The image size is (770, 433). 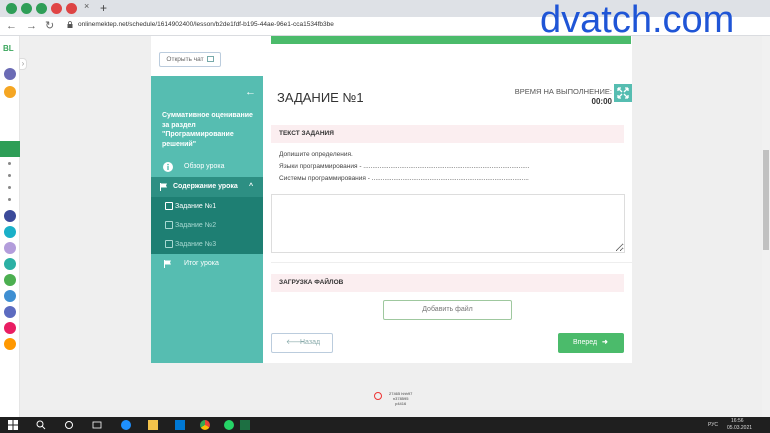 I want to click on expand-icon, so click(x=623, y=93).